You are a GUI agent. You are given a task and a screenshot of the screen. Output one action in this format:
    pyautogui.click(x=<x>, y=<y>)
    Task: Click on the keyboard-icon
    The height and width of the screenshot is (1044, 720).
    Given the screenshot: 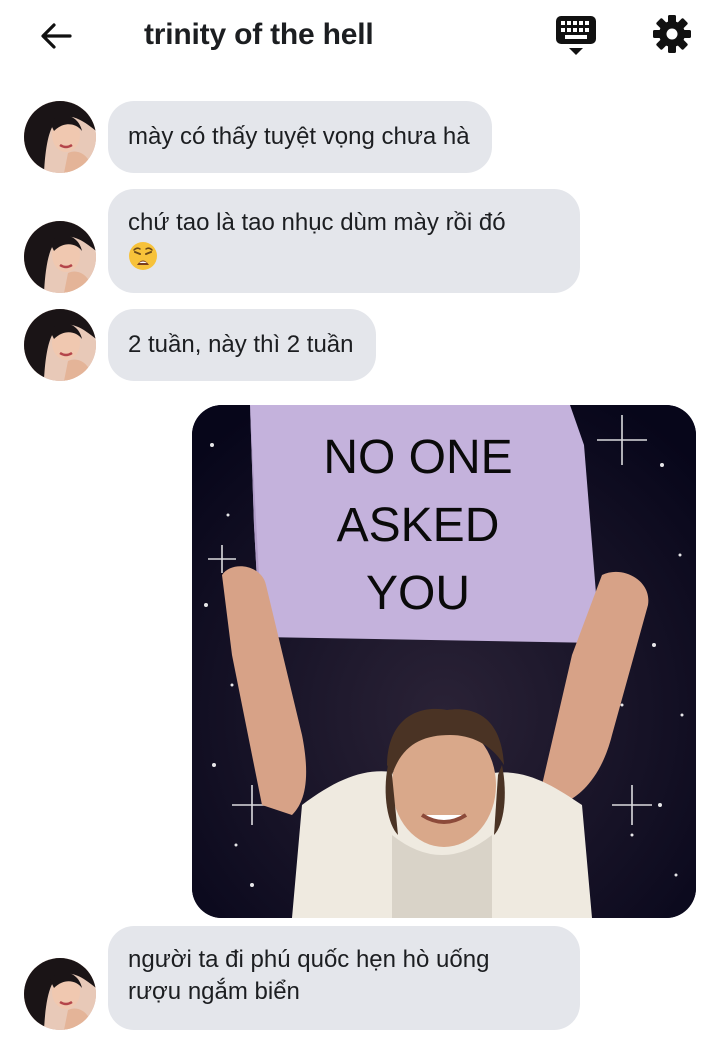 What is the action you would take?
    pyautogui.click(x=576, y=35)
    